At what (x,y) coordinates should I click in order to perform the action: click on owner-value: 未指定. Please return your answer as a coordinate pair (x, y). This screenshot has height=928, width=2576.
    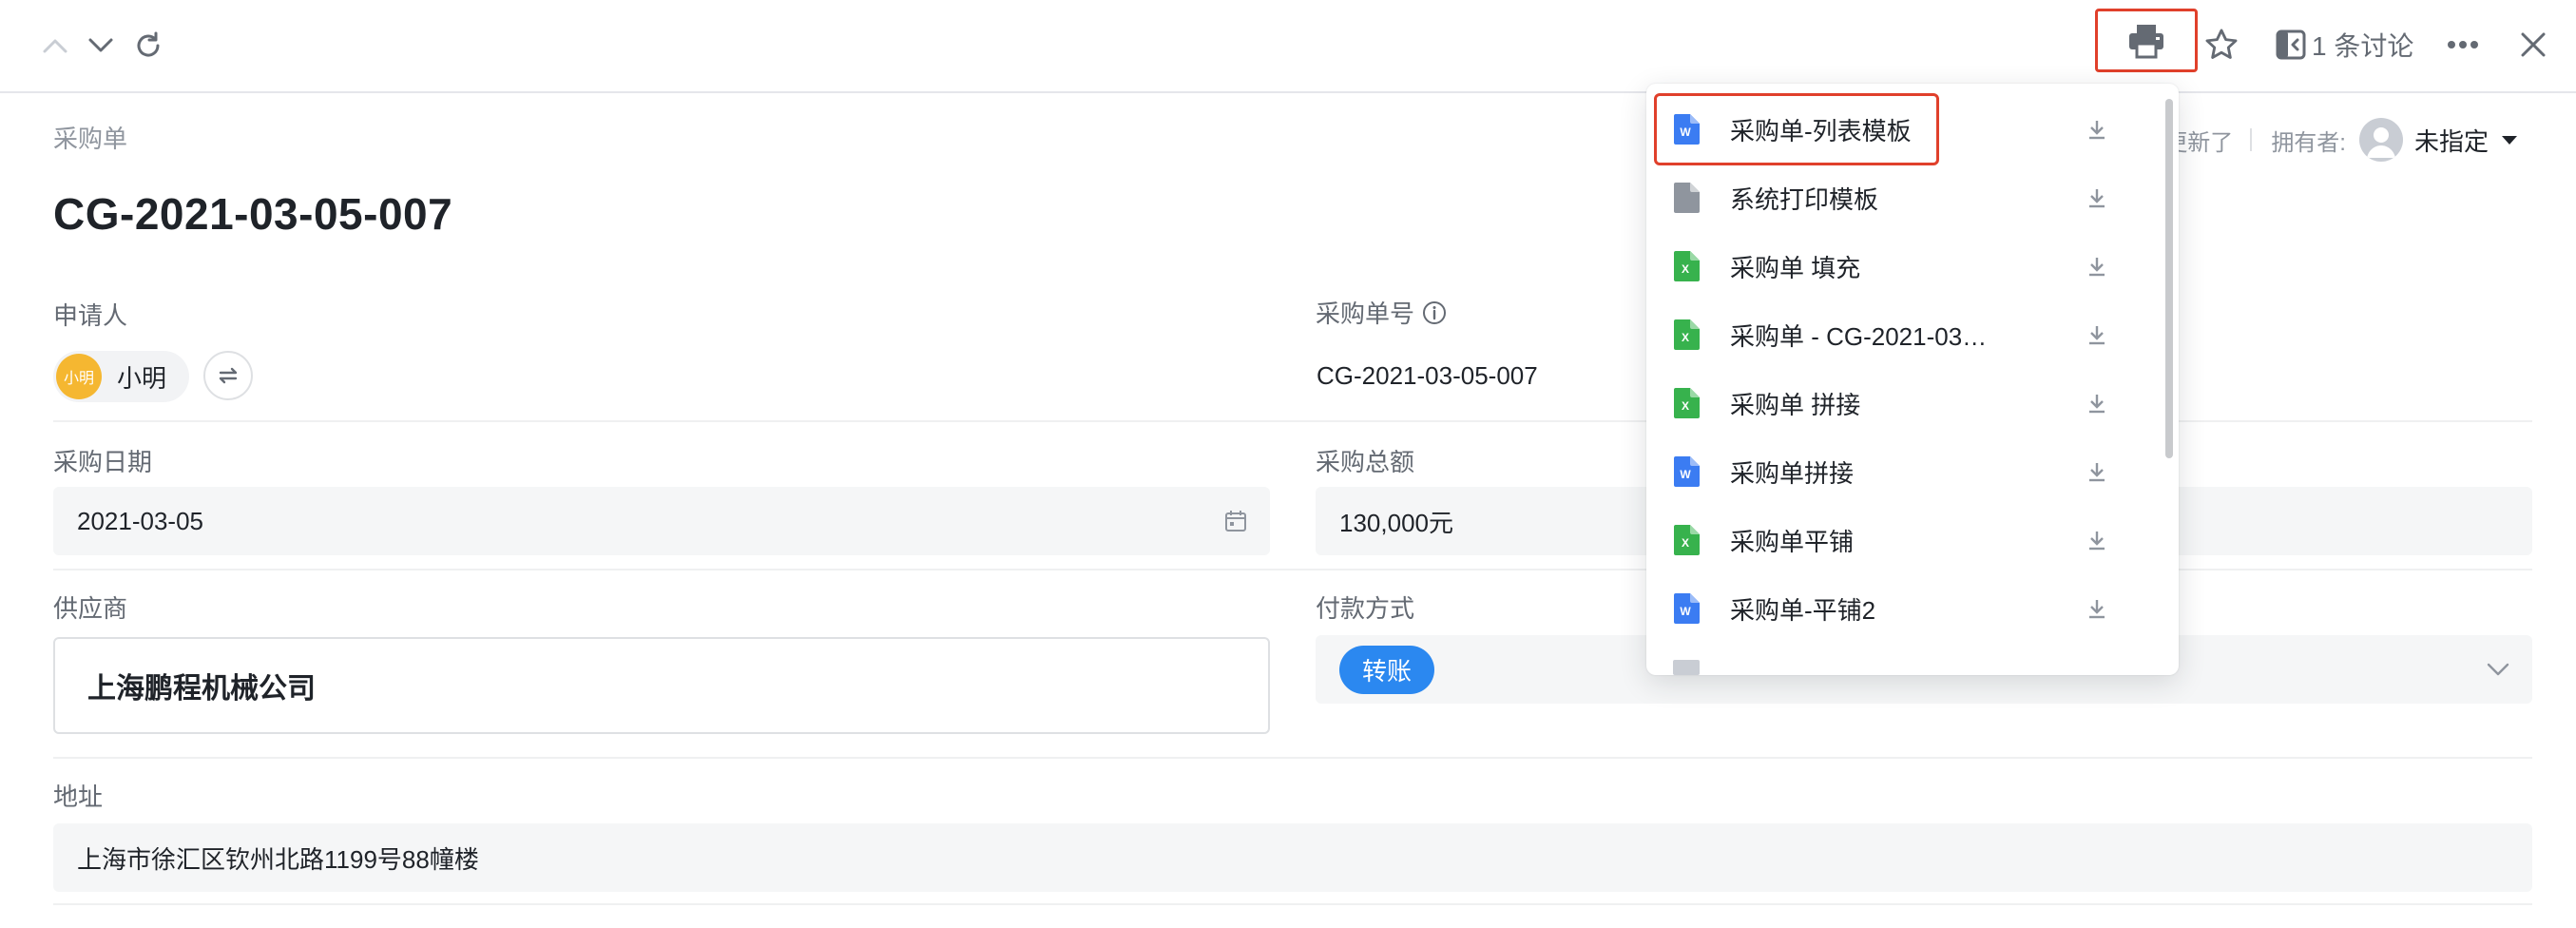
    Looking at the image, I should click on (2451, 141).